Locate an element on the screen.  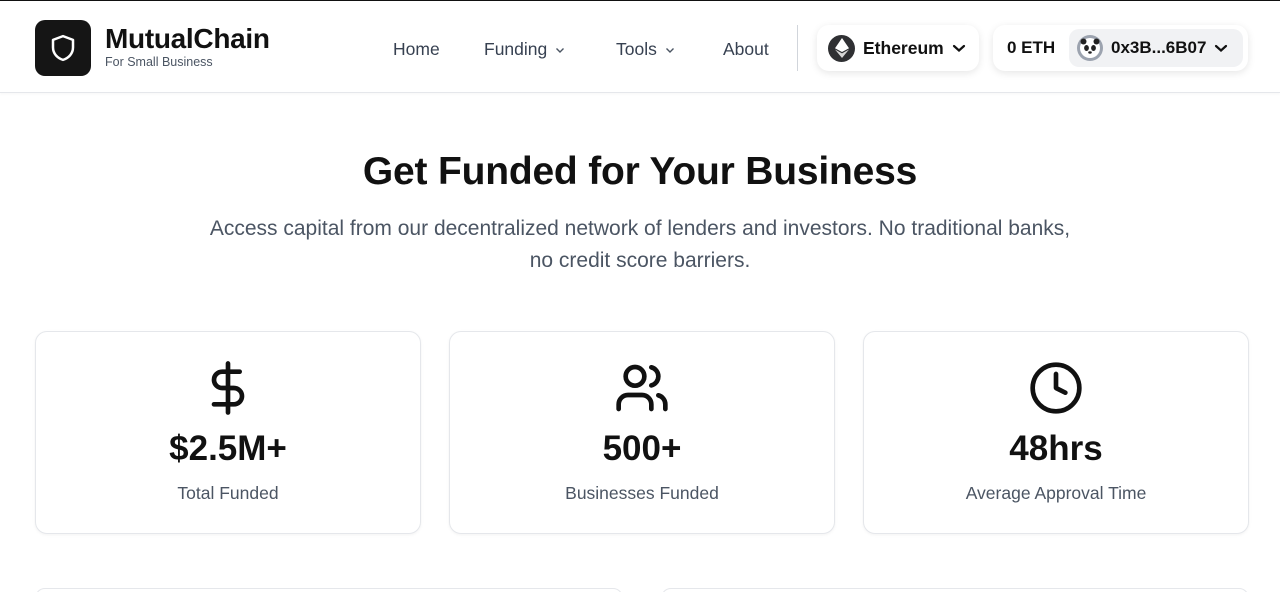
nav-tools: Tools is located at coordinates (645, 49).